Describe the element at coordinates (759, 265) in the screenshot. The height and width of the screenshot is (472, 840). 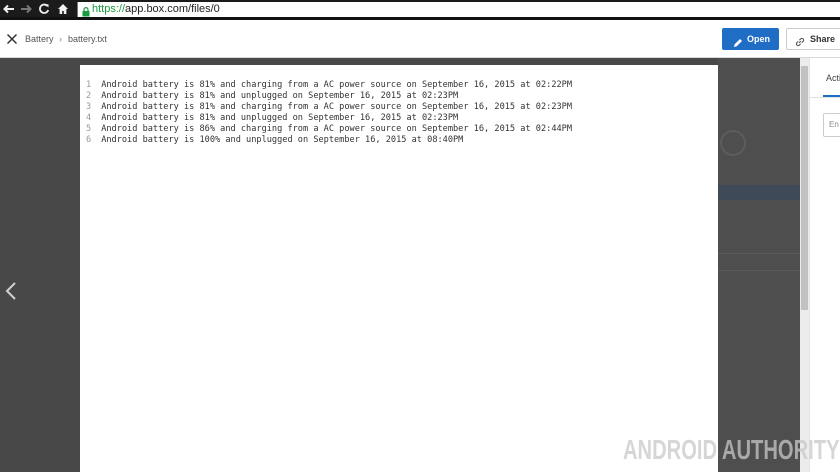
I see `faded-sidebar-area` at that location.